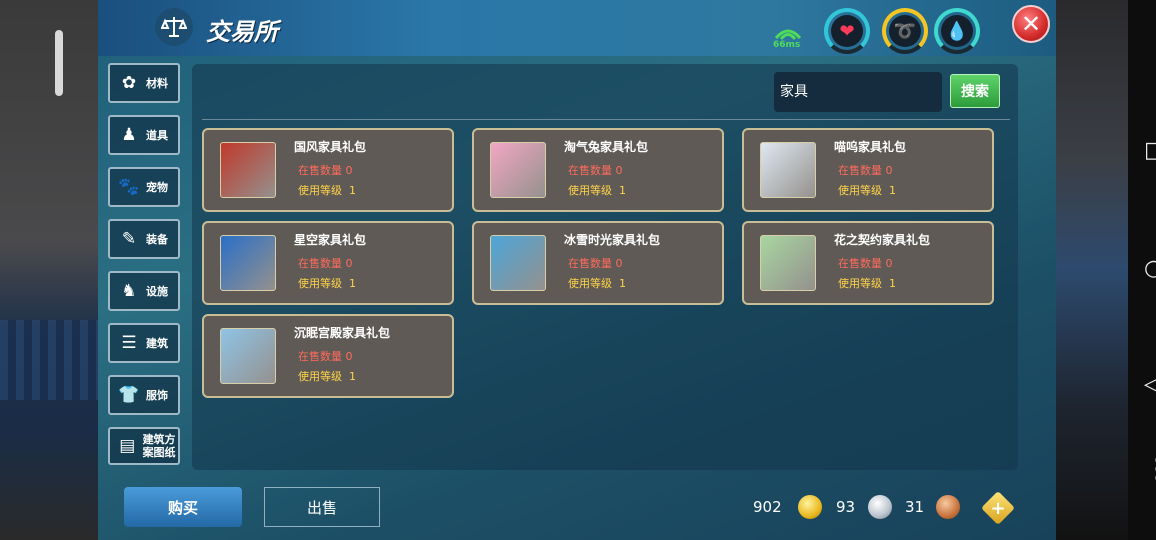 Image resolution: width=1156 pixels, height=540 pixels. I want to click on stamina-icon: ➰, so click(905, 31).